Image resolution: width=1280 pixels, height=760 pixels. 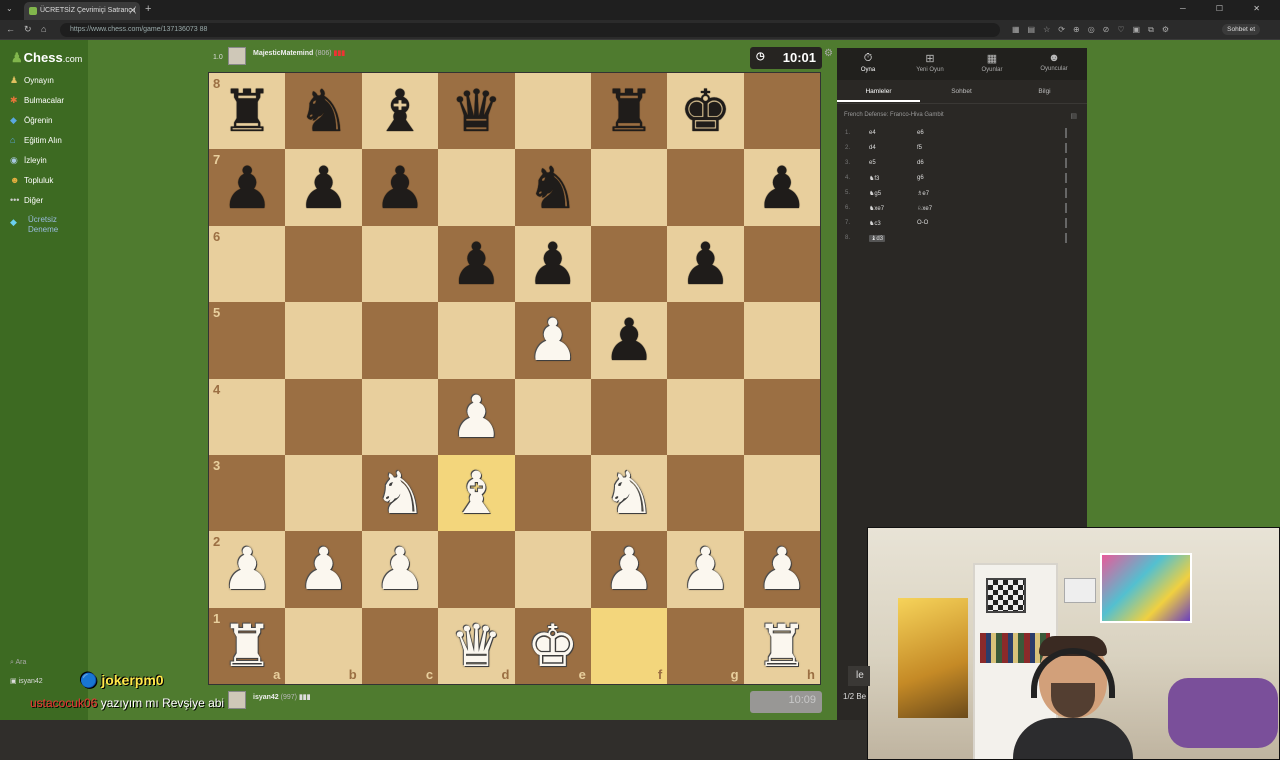 I want to click on square-f6, so click(x=629, y=264).